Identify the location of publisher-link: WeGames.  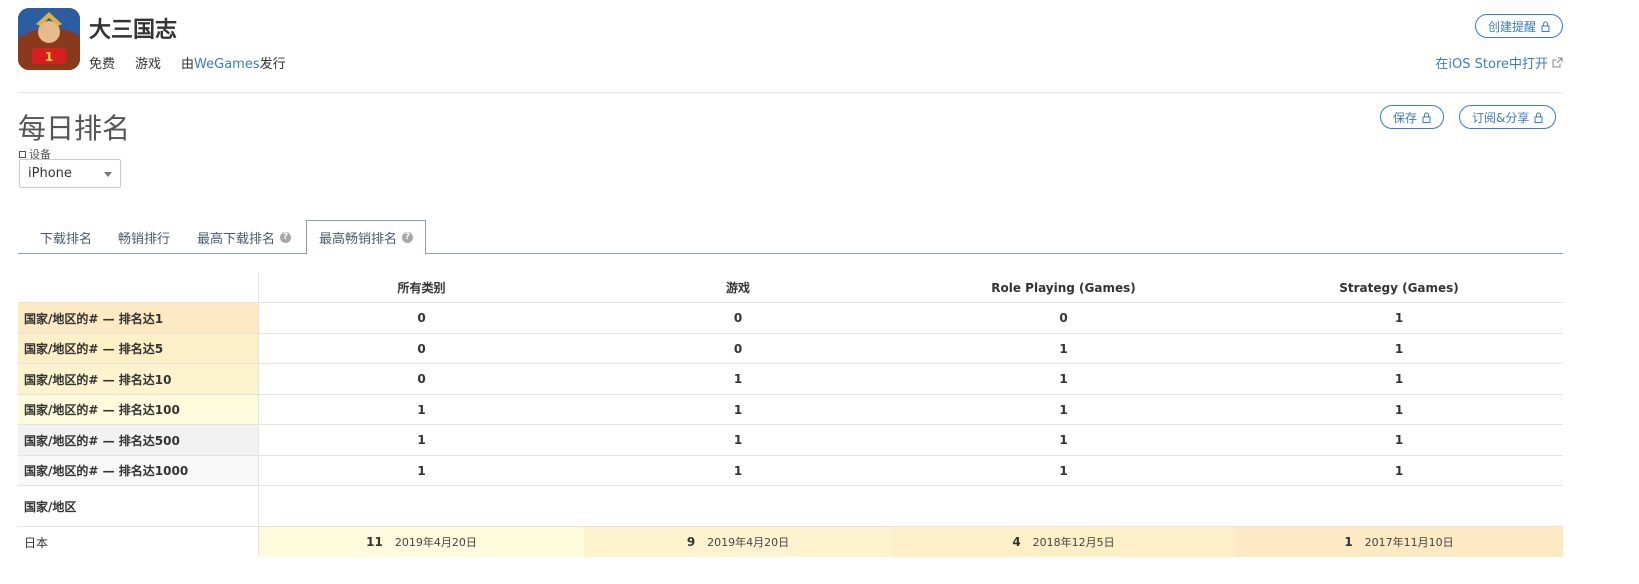
(227, 64).